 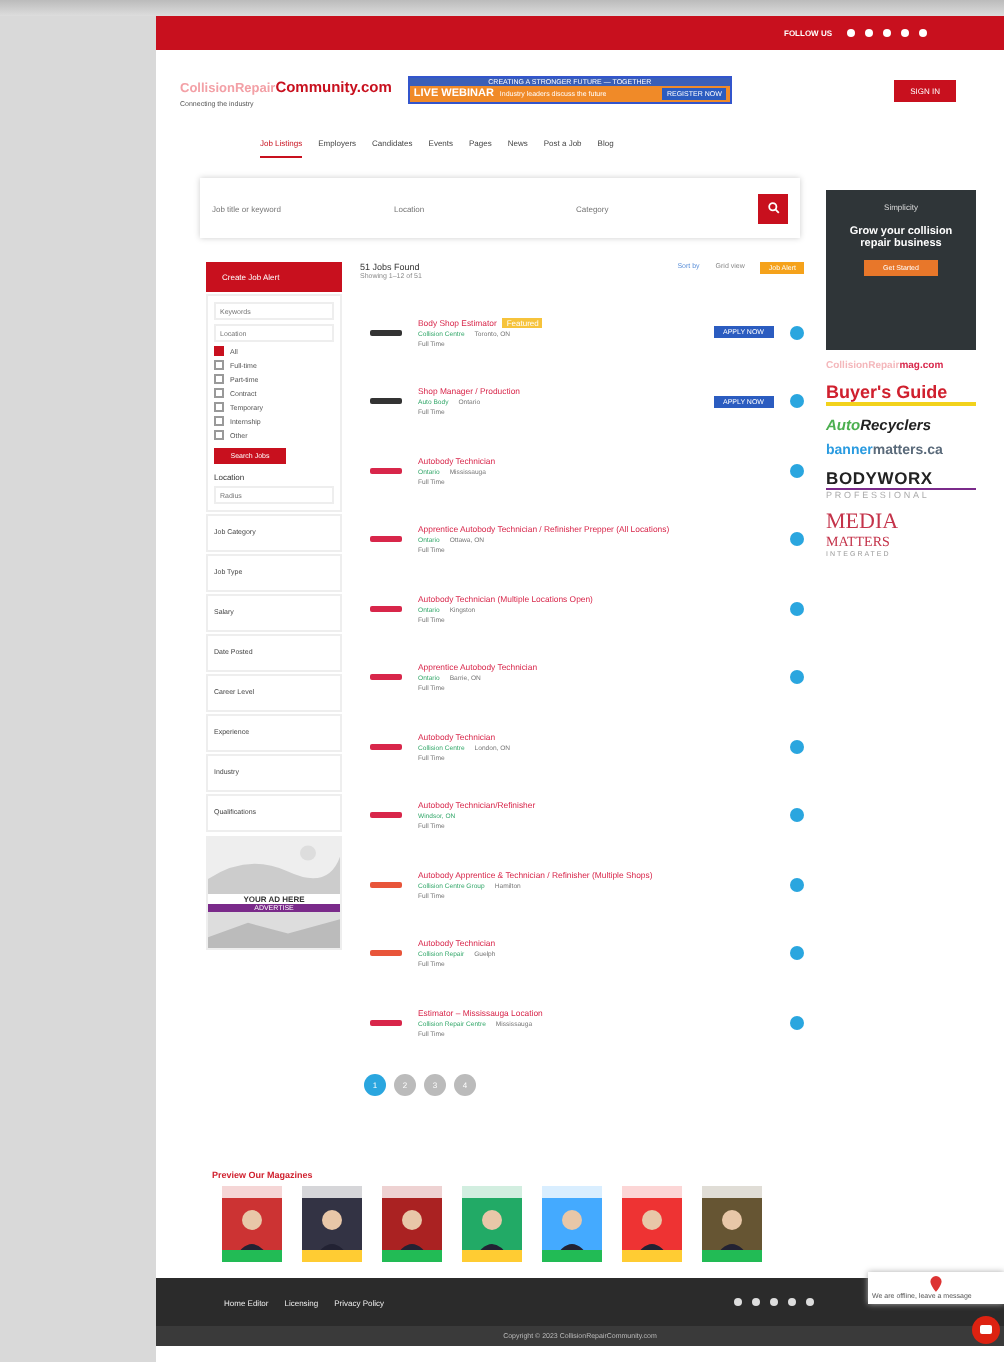 What do you see at coordinates (901, 394) in the screenshot?
I see `partner-logo: Buyer's Guide` at bounding box center [901, 394].